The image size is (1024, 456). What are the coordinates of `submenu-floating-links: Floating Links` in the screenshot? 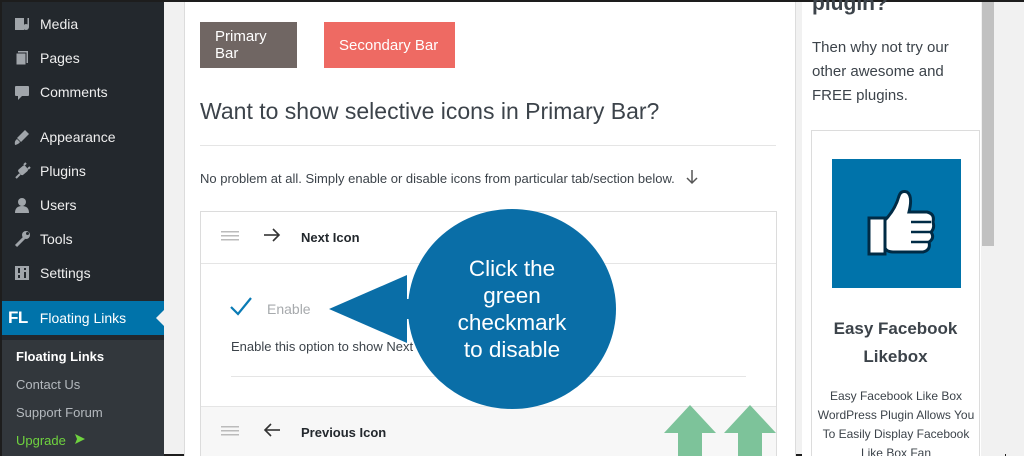 It's located at (60, 356).